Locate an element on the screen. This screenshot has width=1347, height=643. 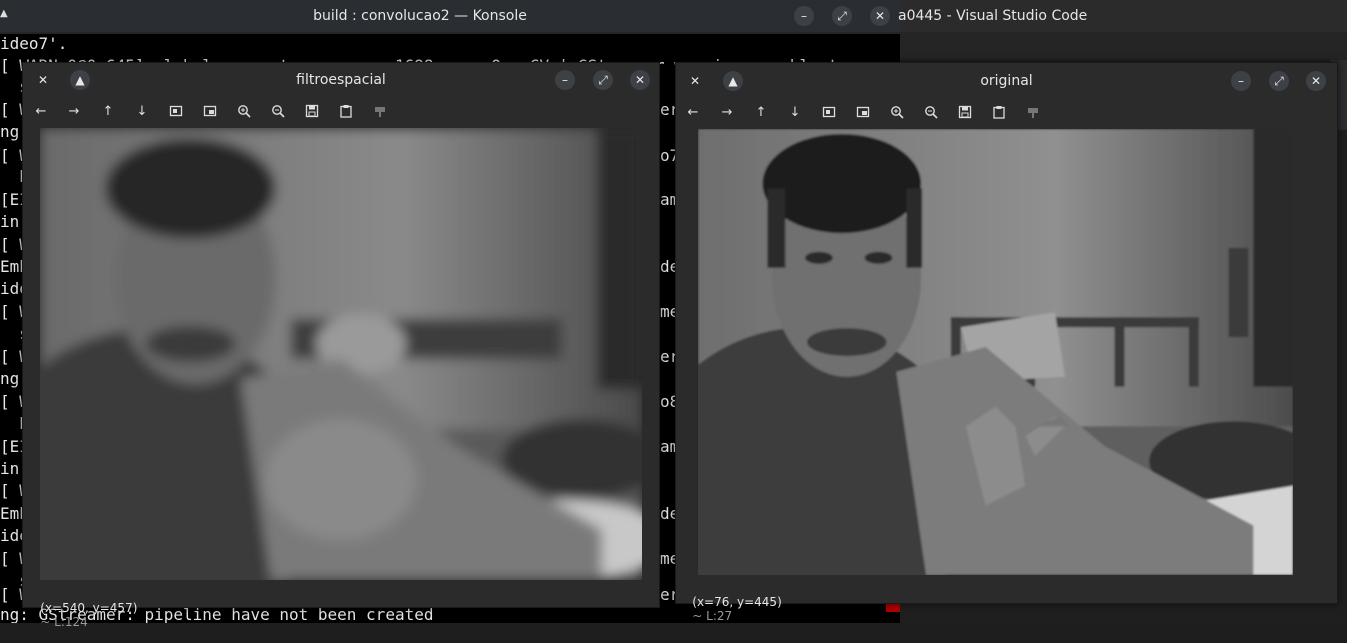
status-bar: (x=76, y=445) ~ L:27 is located at coordinates (729, 609).